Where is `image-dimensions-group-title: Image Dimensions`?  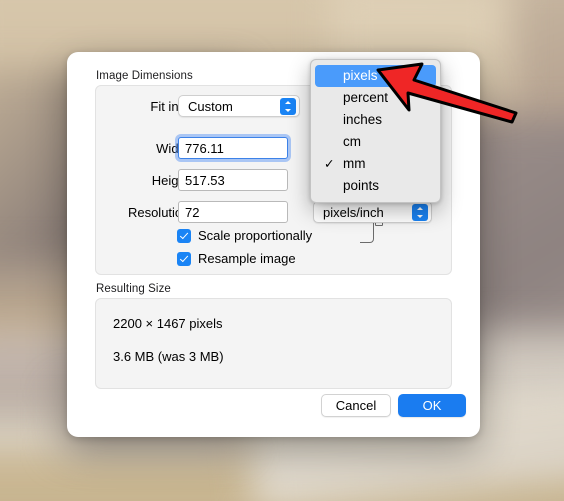 image-dimensions-group-title: Image Dimensions is located at coordinates (144, 76).